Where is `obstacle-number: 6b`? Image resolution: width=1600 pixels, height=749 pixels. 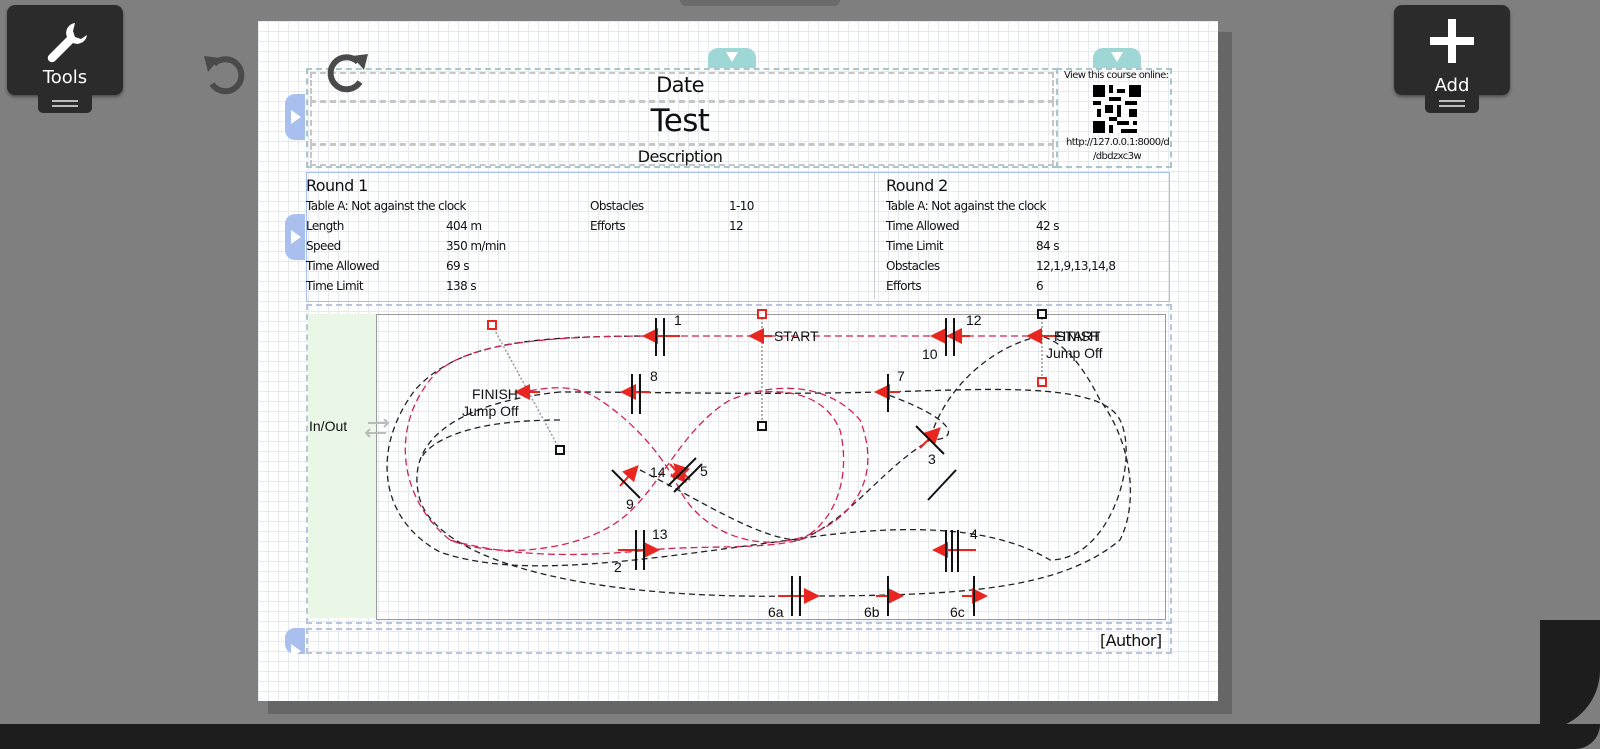
obstacle-number: 6b is located at coordinates (872, 612).